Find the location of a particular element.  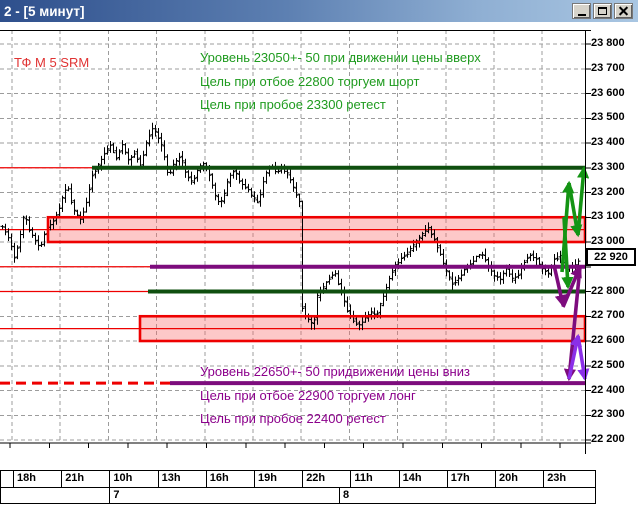

minimize-icon is located at coordinates (581, 15).